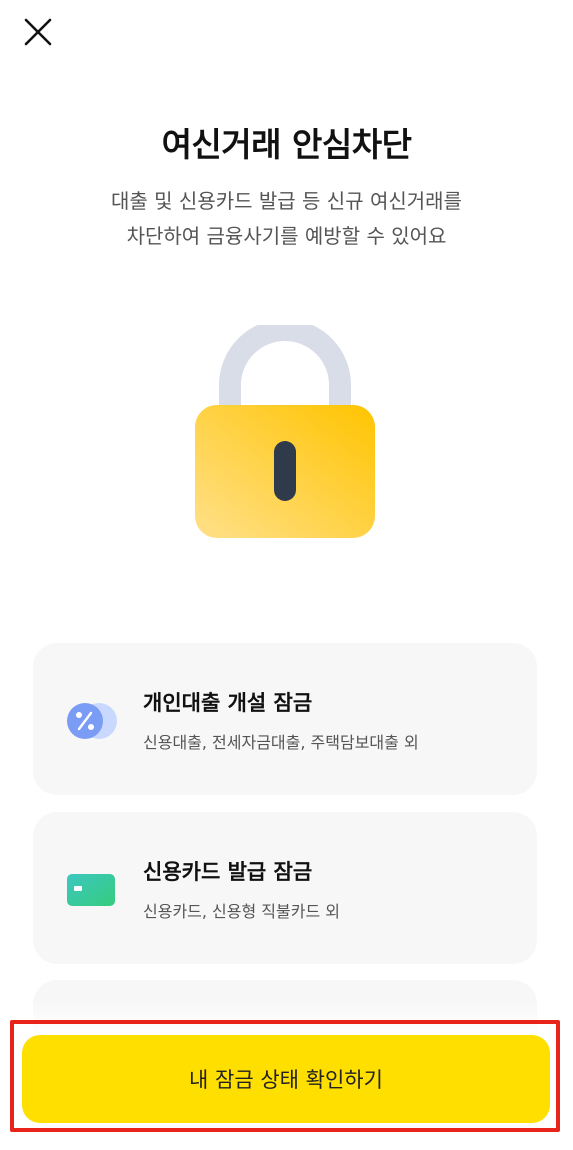 This screenshot has width=573, height=1150. I want to click on card-issue-lock-card: 신용카드 발급 잠금 신용카드, 신용형 직불카드 외, so click(285, 888).